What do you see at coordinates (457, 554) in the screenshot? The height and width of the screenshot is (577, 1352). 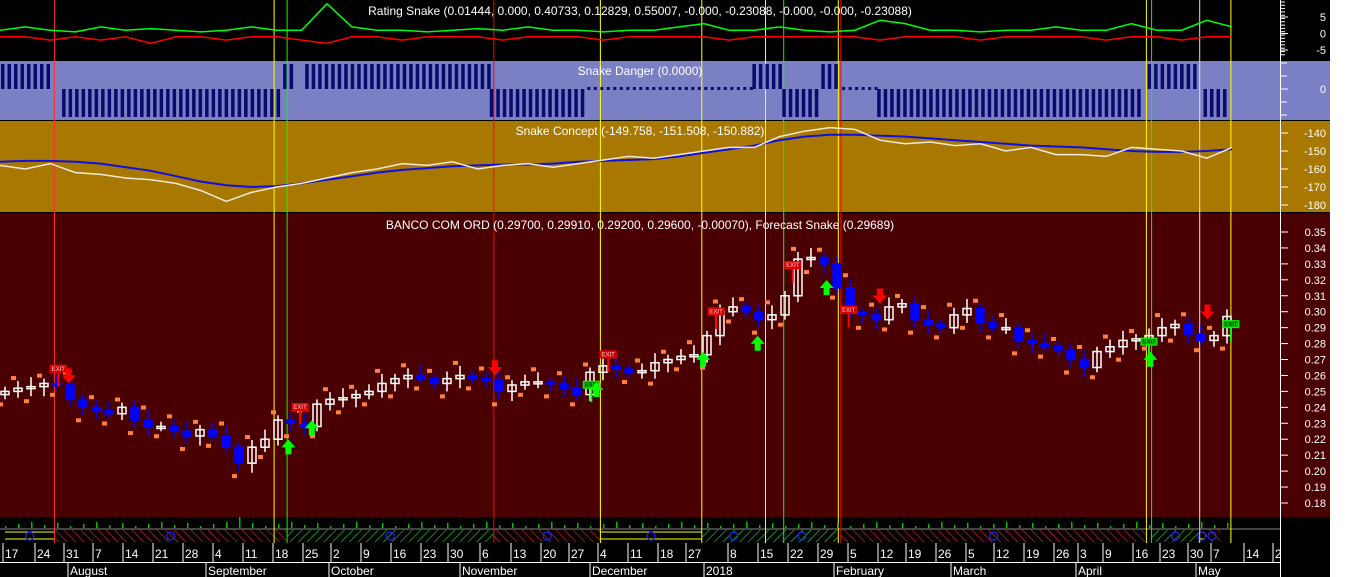 I see `x-day-label: 30` at bounding box center [457, 554].